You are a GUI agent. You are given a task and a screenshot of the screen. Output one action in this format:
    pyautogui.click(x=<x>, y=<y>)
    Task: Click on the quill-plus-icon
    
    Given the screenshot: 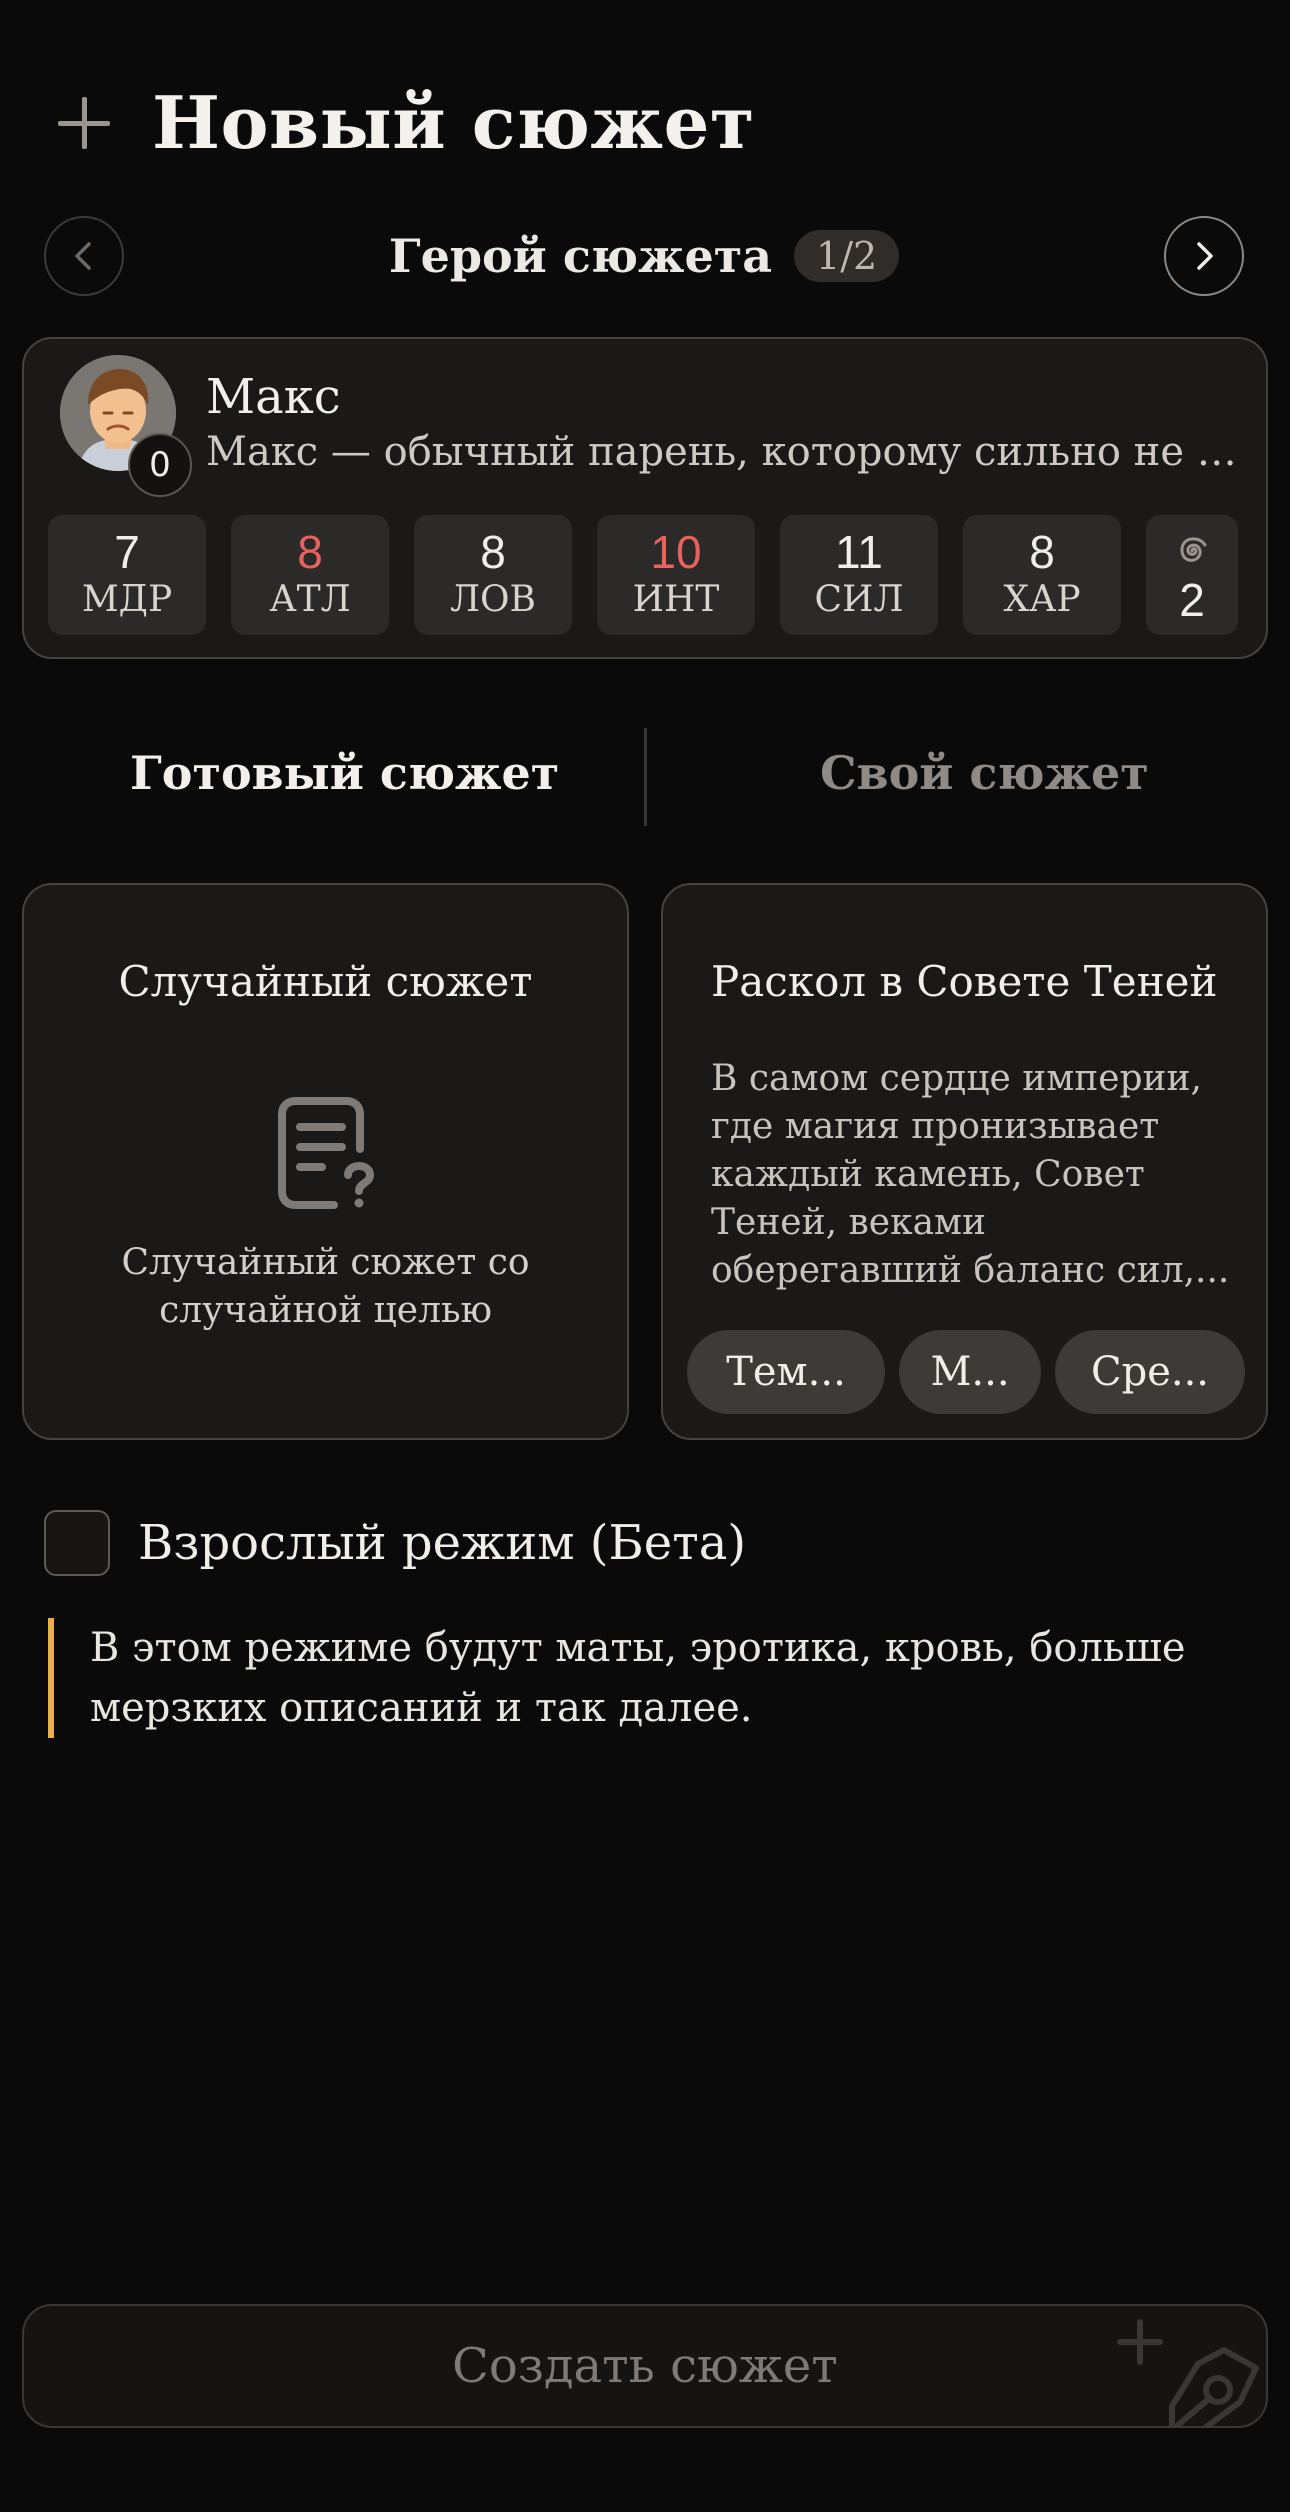 What is the action you would take?
    pyautogui.click(x=1188, y=2372)
    